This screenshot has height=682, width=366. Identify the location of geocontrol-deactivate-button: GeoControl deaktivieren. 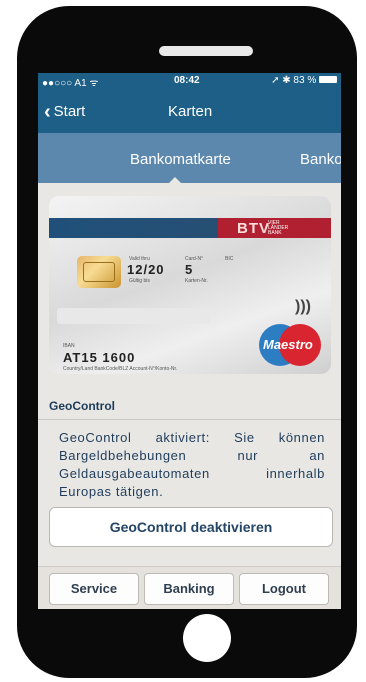
(191, 527).